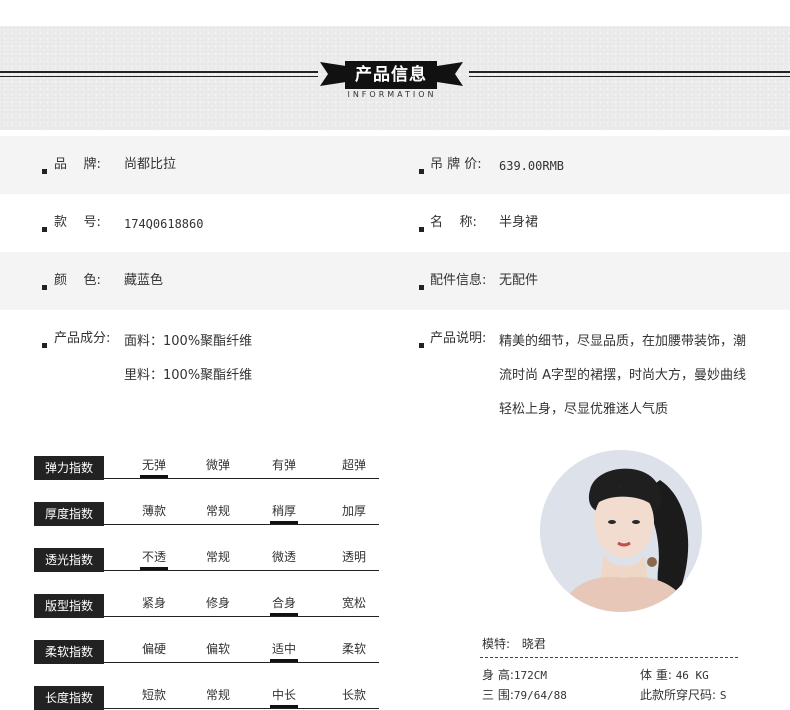 Image resolution: width=790 pixels, height=710 pixels. What do you see at coordinates (353, 511) in the screenshot?
I see `index-option: 加厚` at bounding box center [353, 511].